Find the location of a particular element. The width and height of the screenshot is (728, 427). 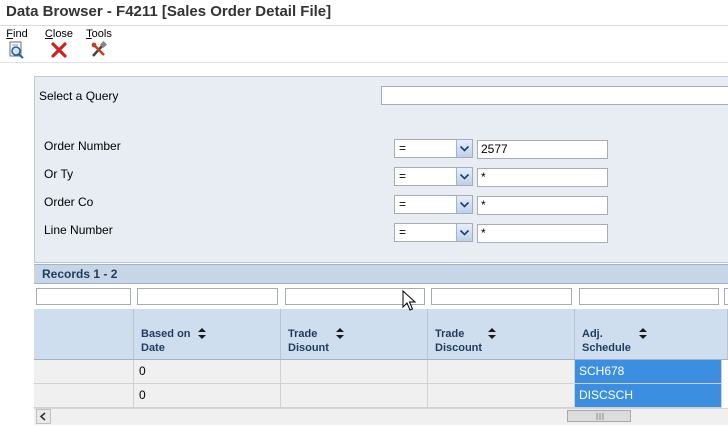

line-number-input: * is located at coordinates (542, 233).